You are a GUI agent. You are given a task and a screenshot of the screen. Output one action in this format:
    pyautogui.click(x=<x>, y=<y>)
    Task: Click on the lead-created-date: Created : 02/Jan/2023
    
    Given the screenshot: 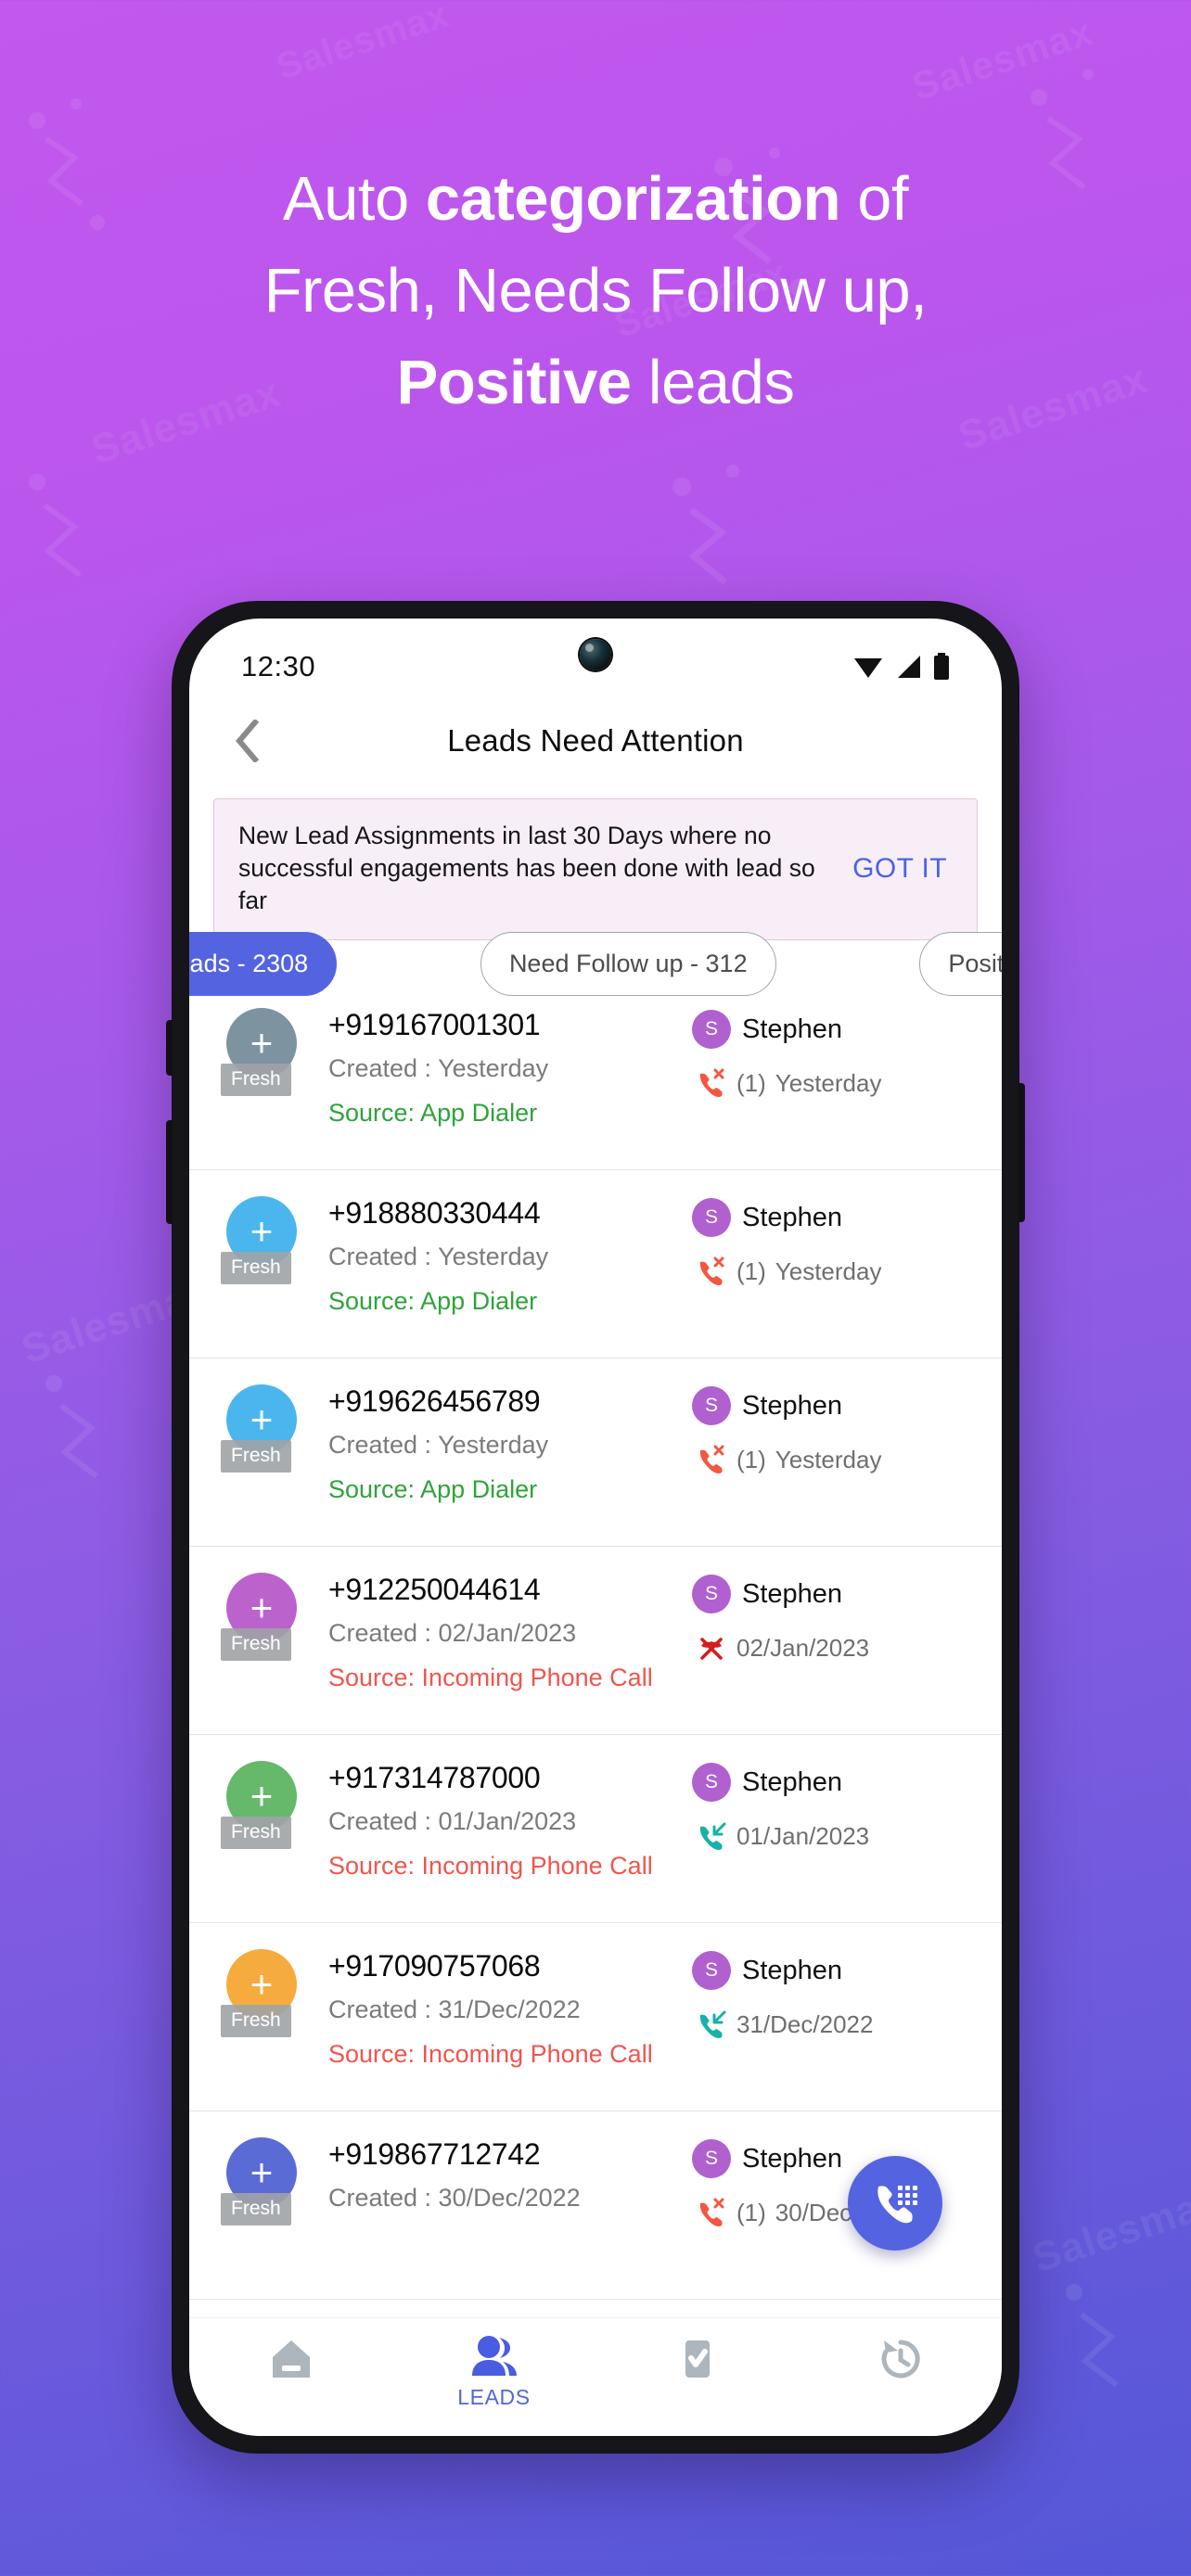 What is the action you would take?
    pyautogui.click(x=452, y=1633)
    